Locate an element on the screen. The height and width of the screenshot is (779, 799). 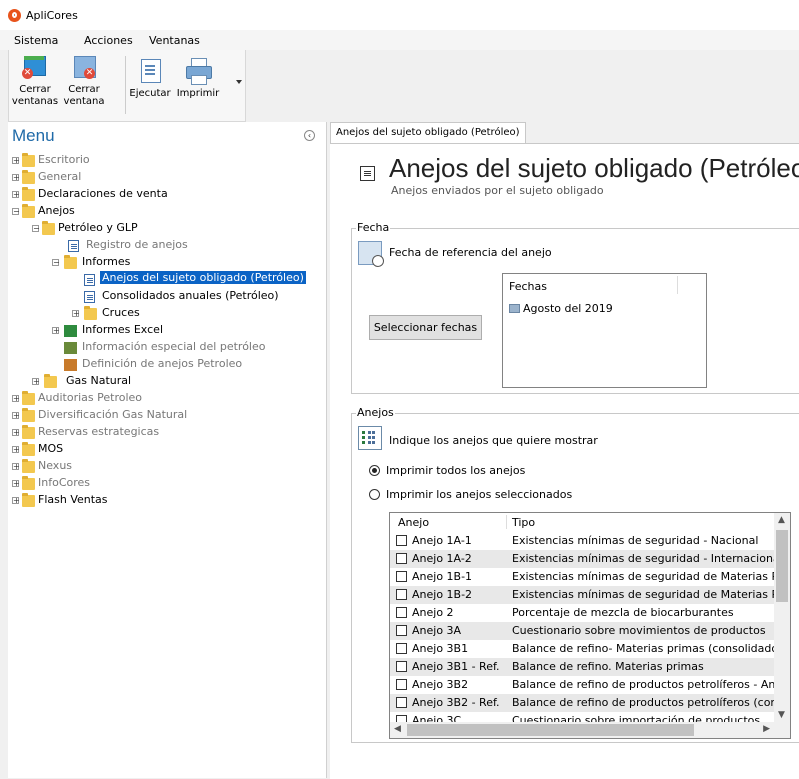
date-item: Agosto del 2019 is located at coordinates (584, 309).